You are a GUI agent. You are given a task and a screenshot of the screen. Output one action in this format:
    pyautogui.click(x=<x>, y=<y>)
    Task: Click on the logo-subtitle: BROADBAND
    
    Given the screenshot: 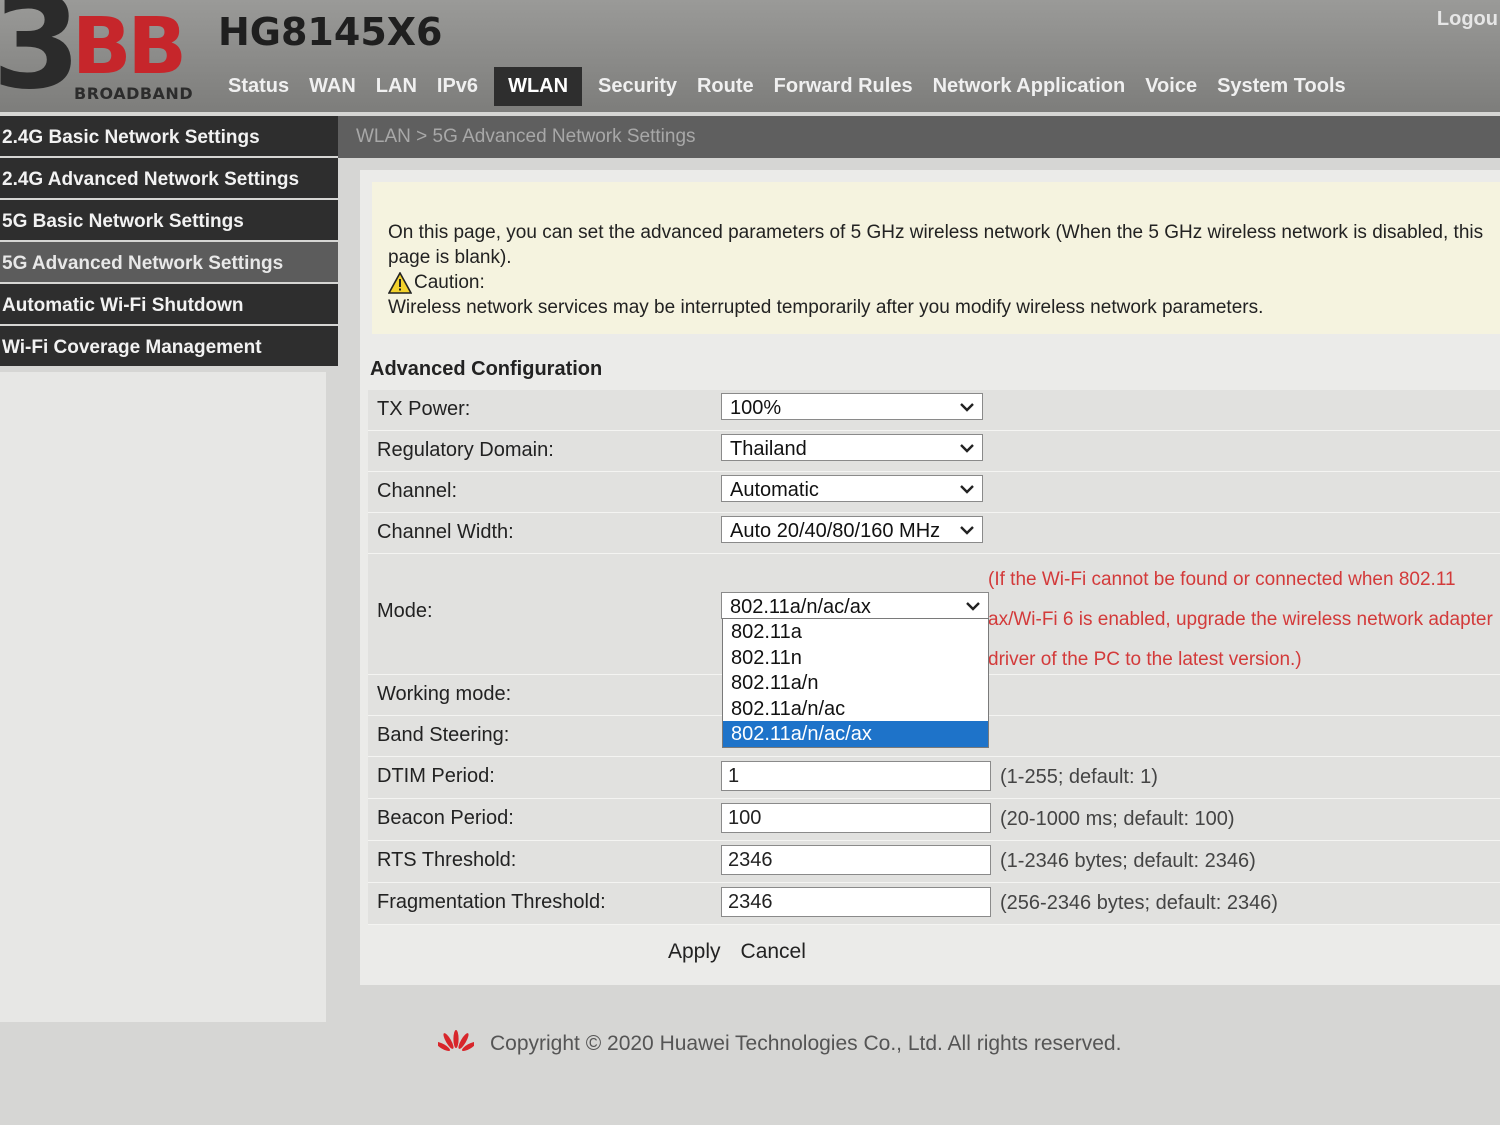 What is the action you would take?
    pyautogui.click(x=134, y=93)
    